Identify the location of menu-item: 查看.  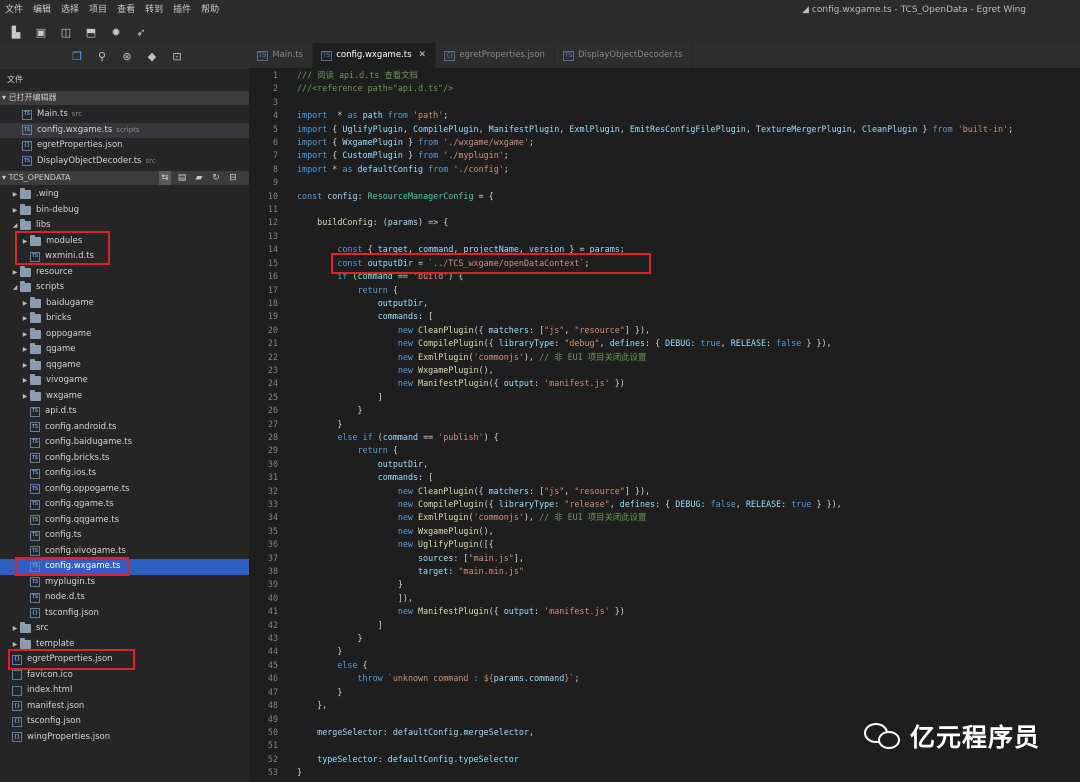
(126, 10).